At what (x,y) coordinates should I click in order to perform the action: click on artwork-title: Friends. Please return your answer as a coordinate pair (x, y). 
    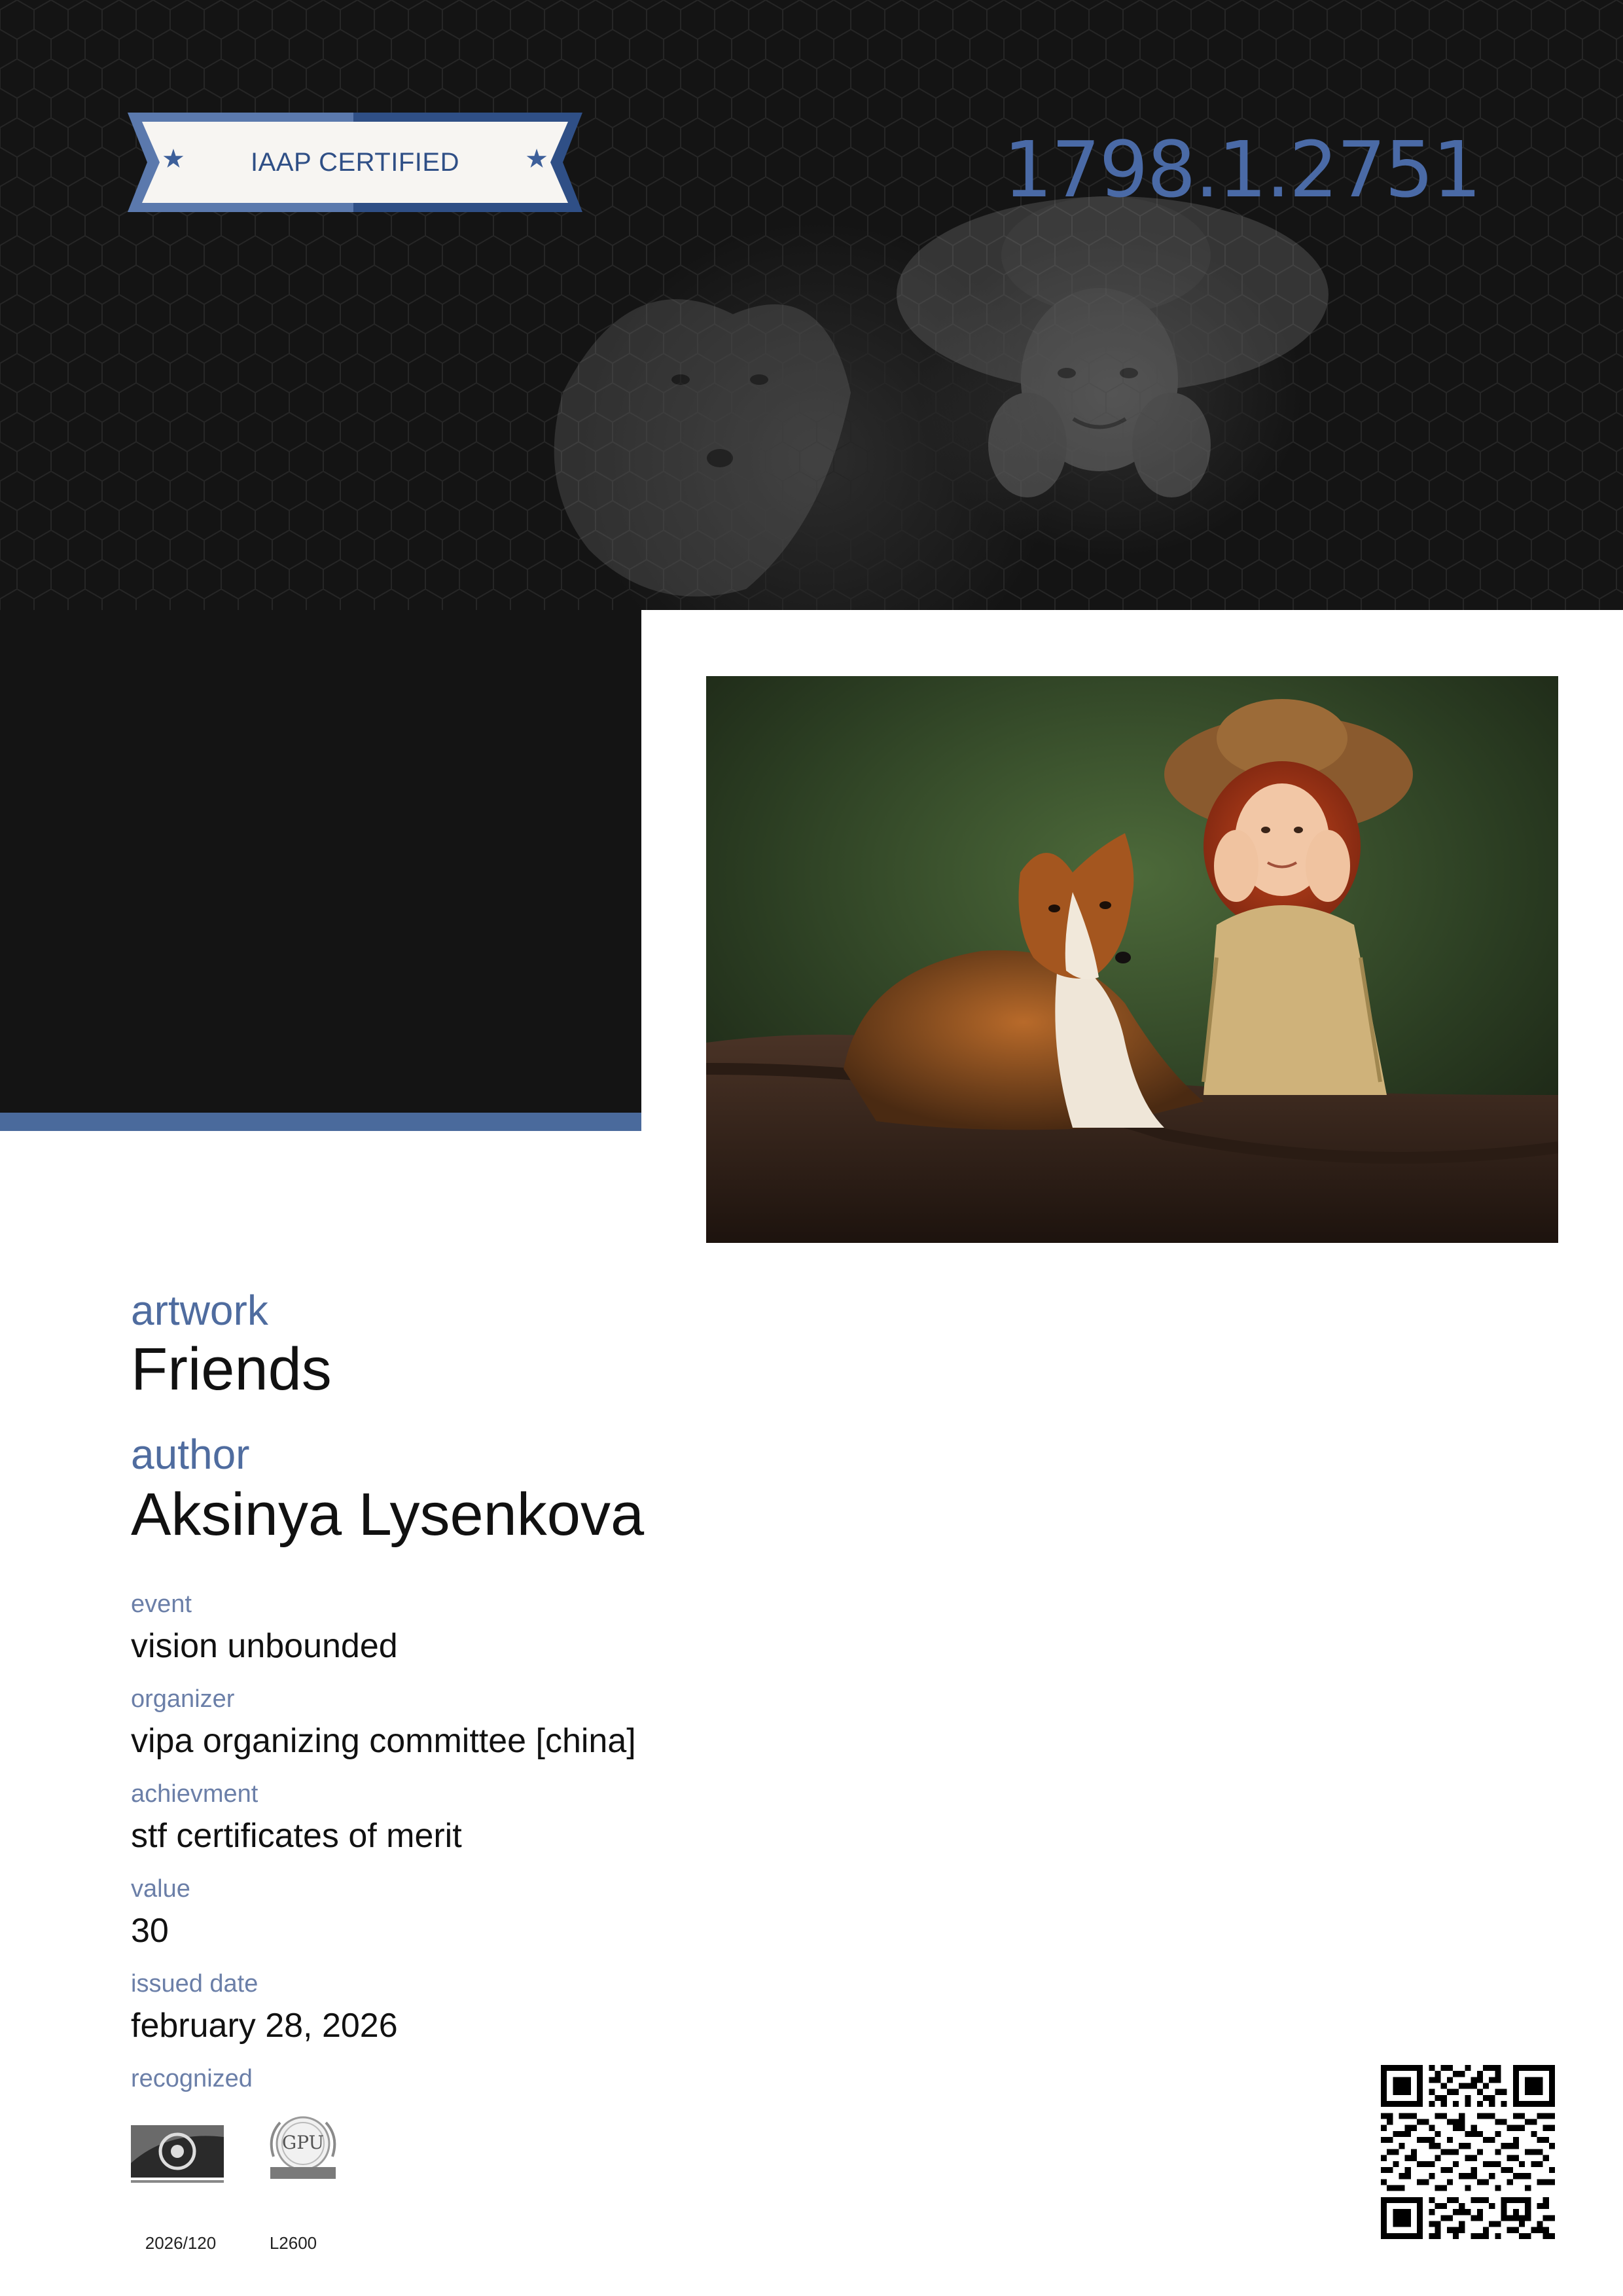
    Looking at the image, I should click on (232, 1369).